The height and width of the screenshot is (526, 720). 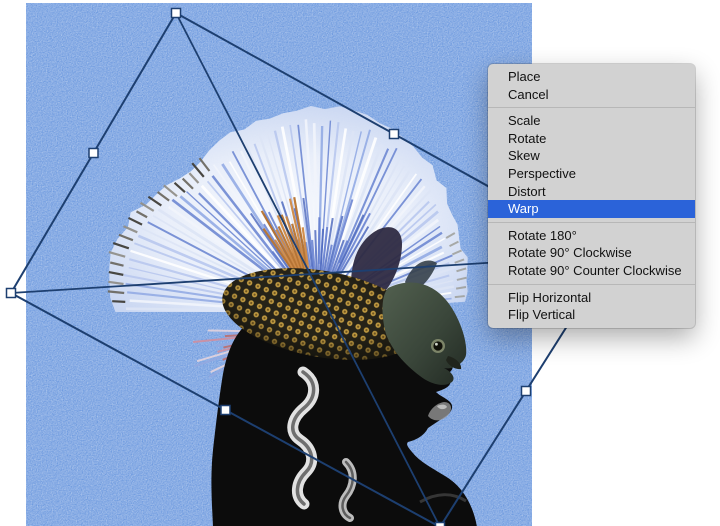 I want to click on transform-handle-top-corner, so click(x=176, y=13).